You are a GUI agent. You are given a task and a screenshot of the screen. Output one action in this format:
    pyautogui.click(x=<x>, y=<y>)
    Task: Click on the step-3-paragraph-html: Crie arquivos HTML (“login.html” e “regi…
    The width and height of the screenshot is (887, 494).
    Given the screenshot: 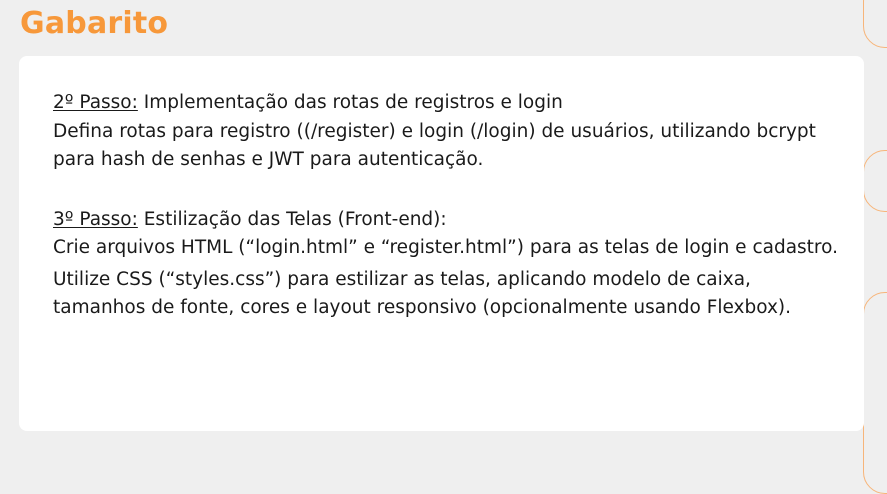 What is the action you would take?
    pyautogui.click(x=445, y=247)
    